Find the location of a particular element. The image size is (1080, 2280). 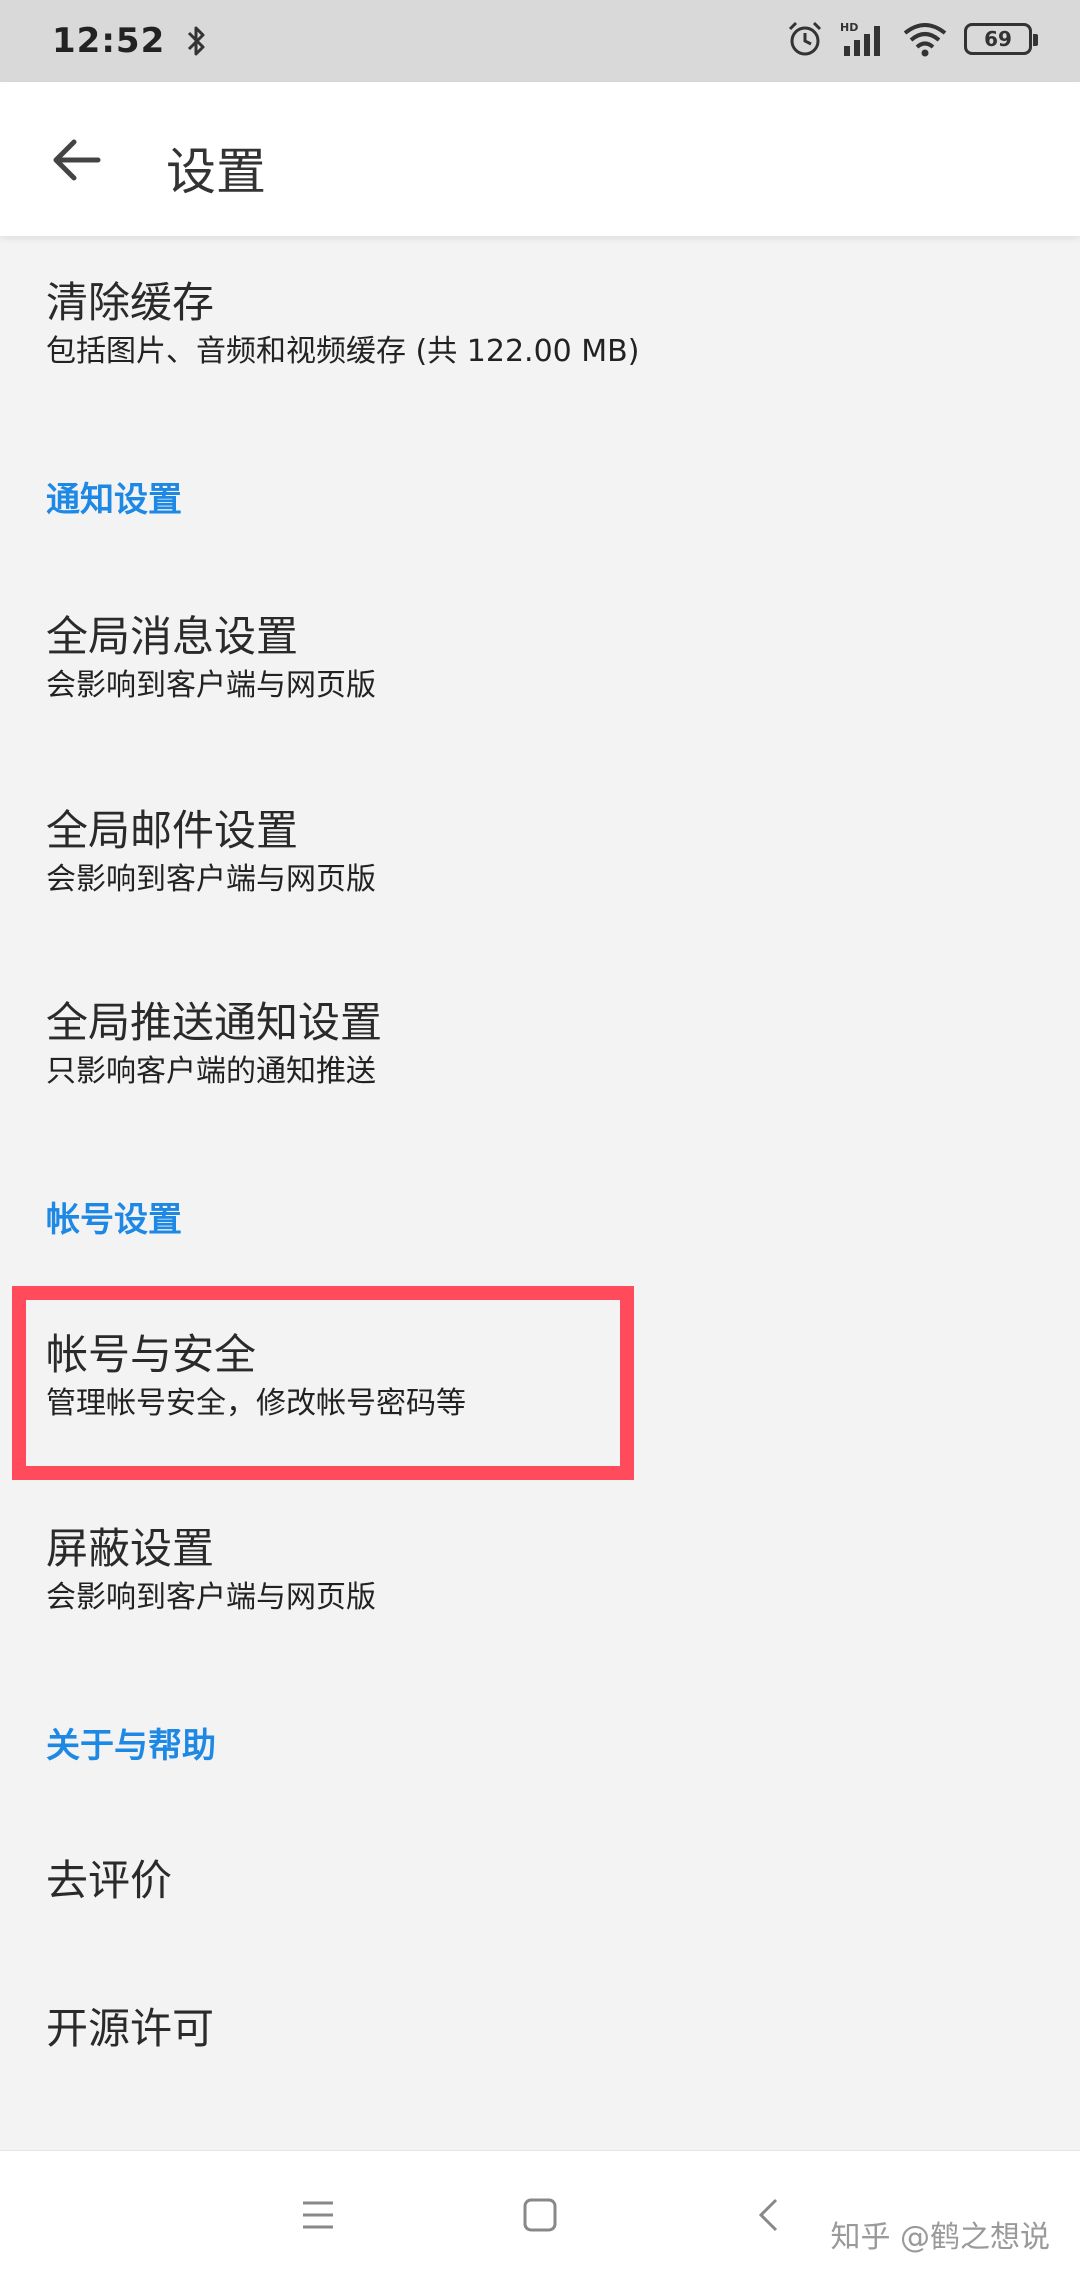

setting-license: 开源许可 is located at coordinates (130, 2029).